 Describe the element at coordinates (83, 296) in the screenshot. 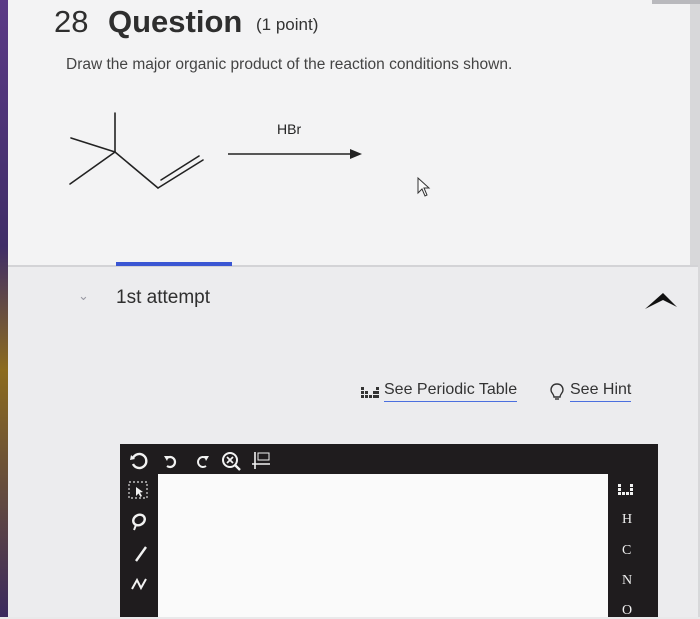

I see `chevron-down-icon: ⌄` at that location.